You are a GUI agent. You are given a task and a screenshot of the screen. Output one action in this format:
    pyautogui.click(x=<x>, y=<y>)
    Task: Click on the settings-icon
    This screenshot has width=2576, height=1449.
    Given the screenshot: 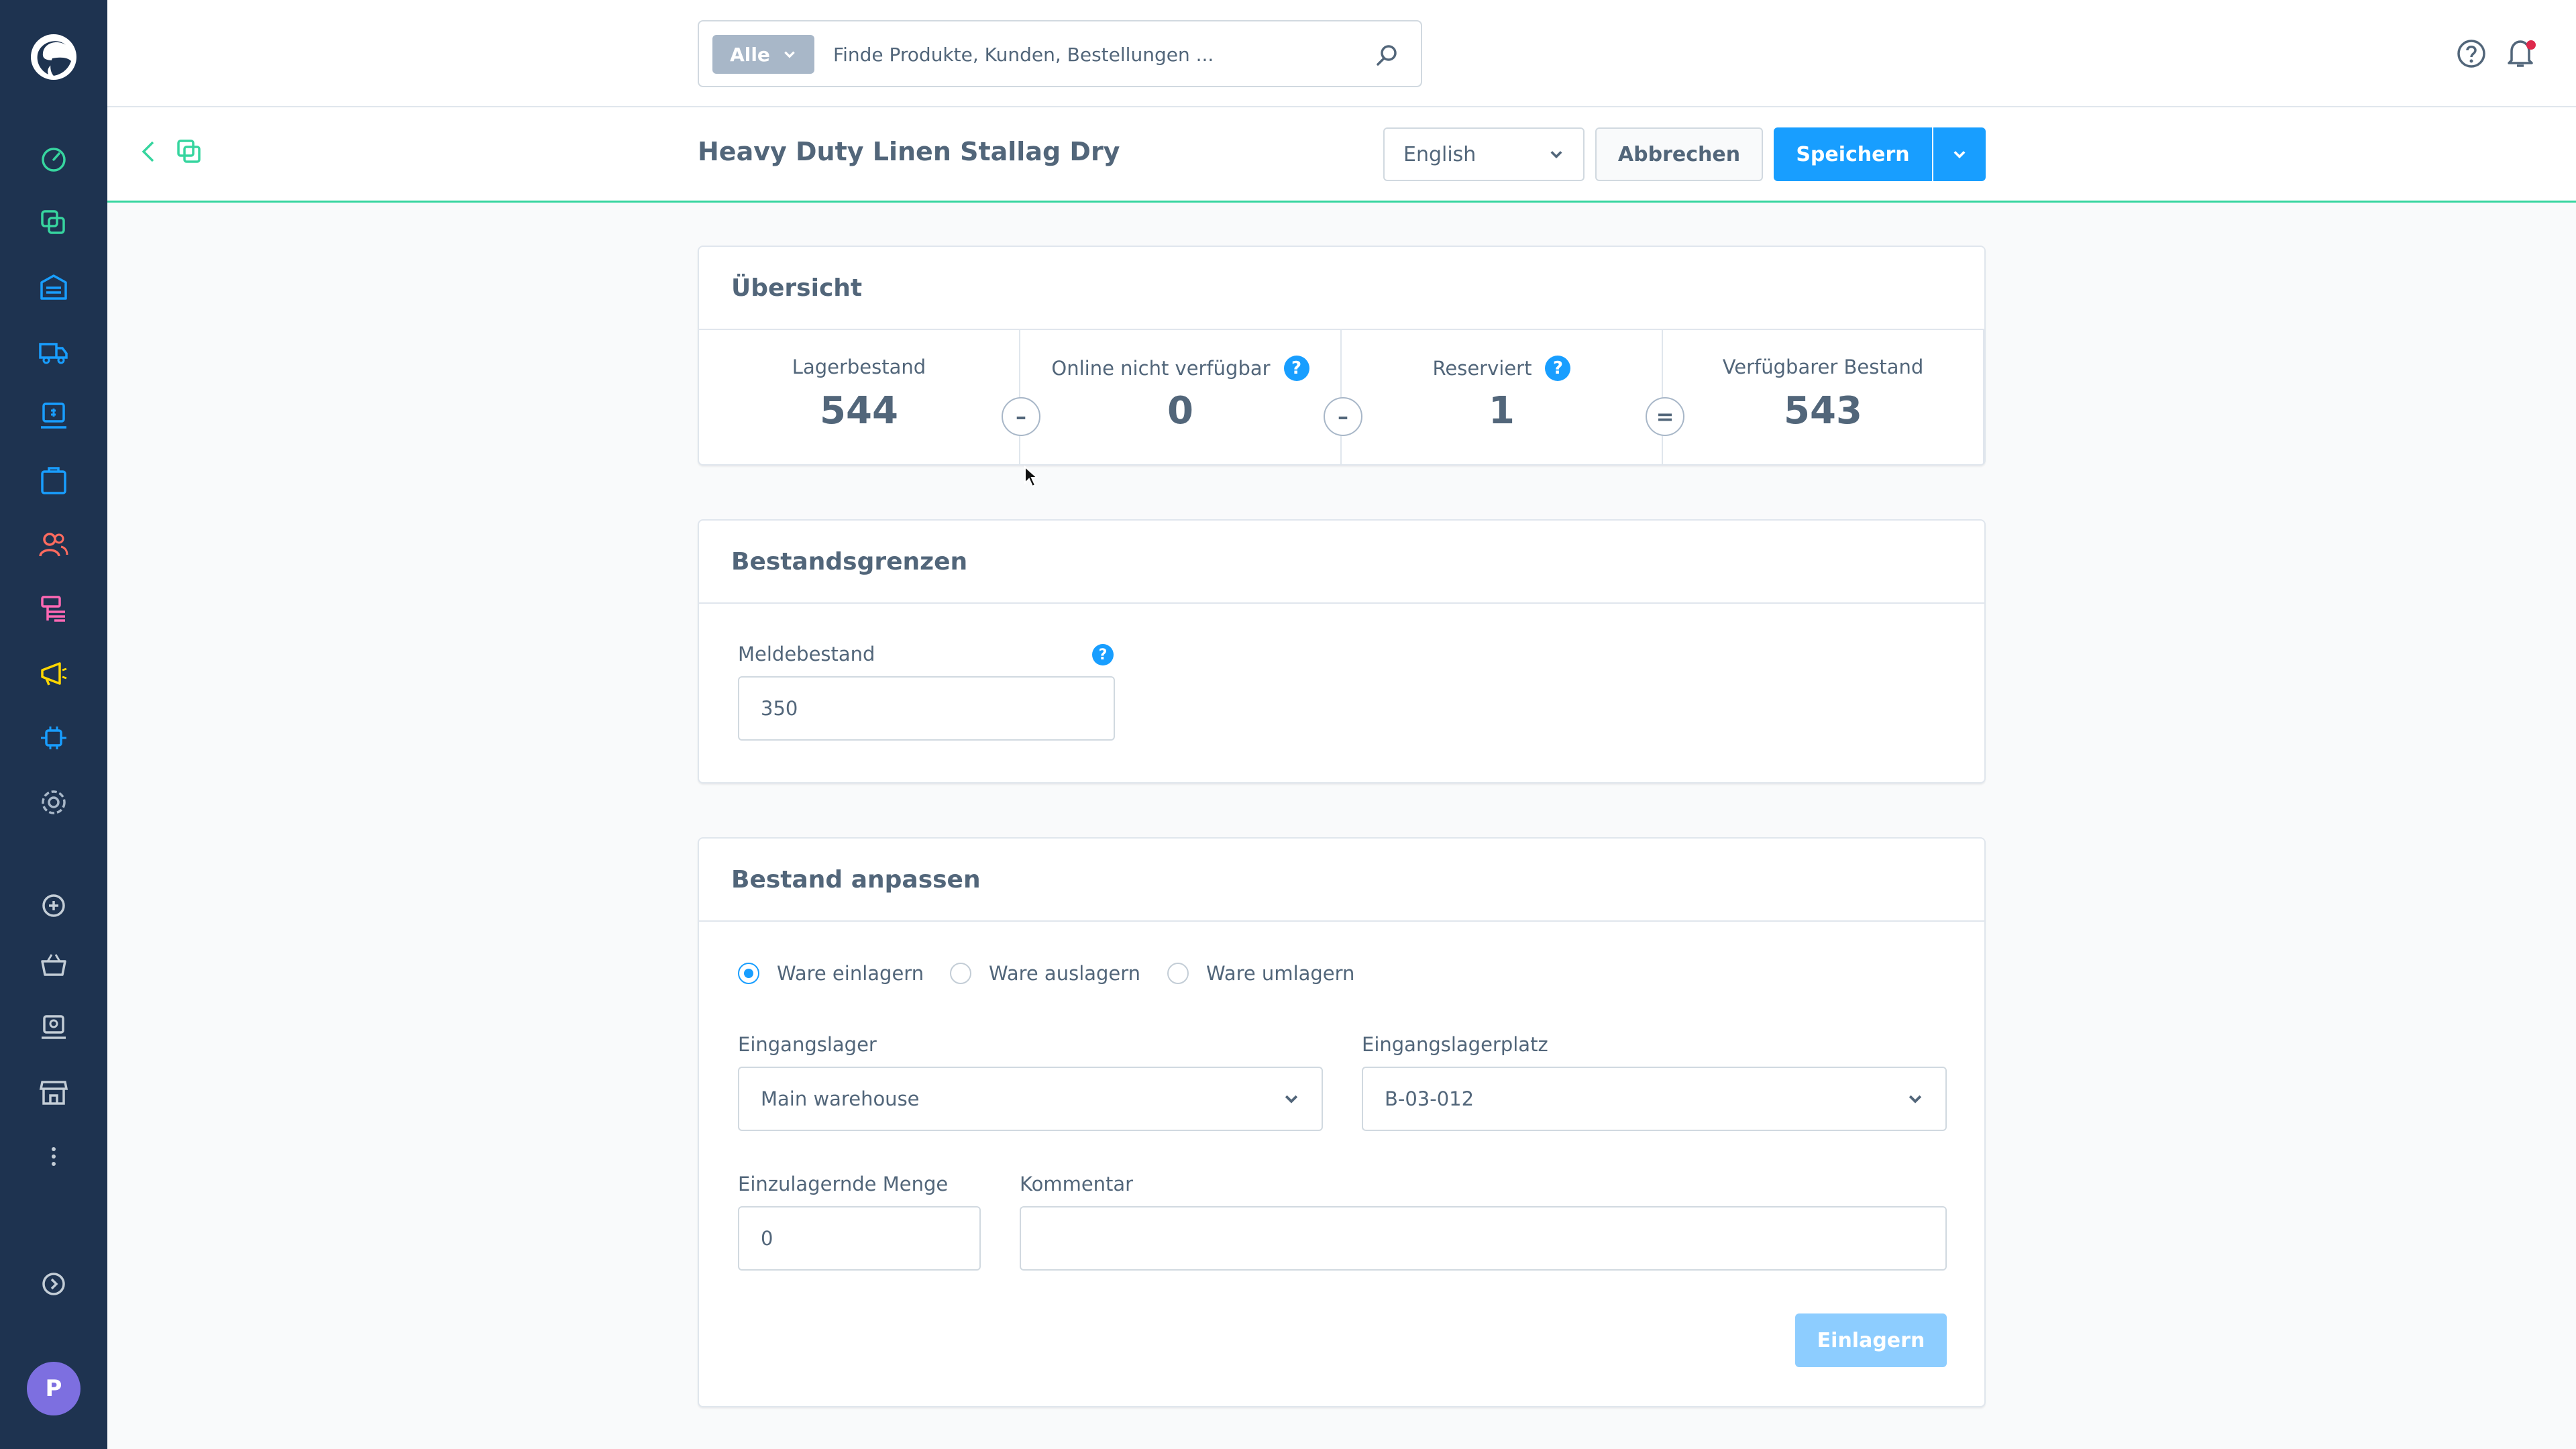 What is the action you would take?
    pyautogui.click(x=53, y=802)
    